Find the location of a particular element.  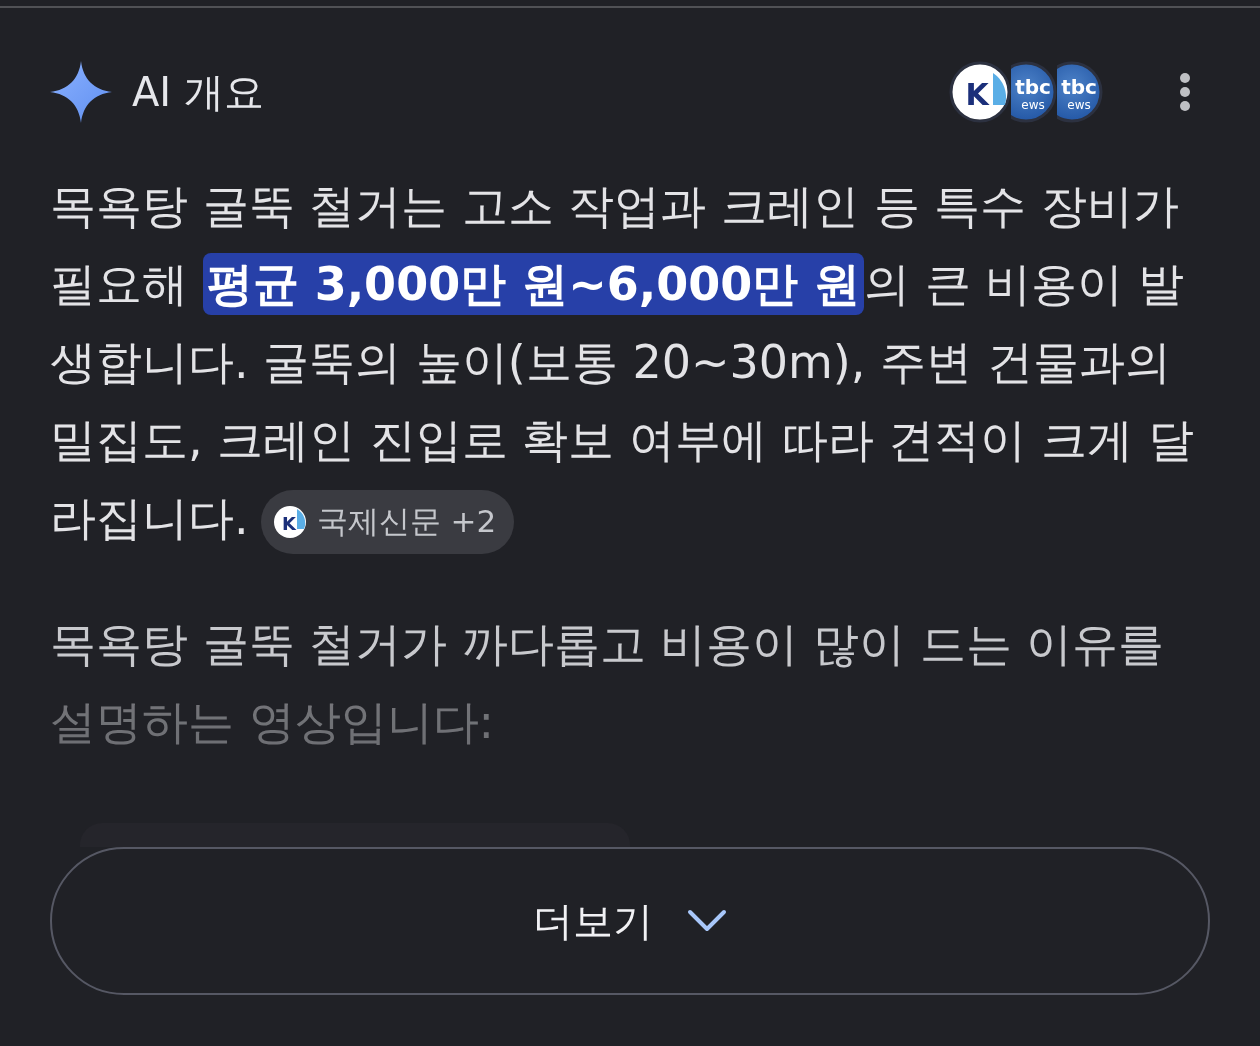

more-options-icon is located at coordinates (1185, 92).